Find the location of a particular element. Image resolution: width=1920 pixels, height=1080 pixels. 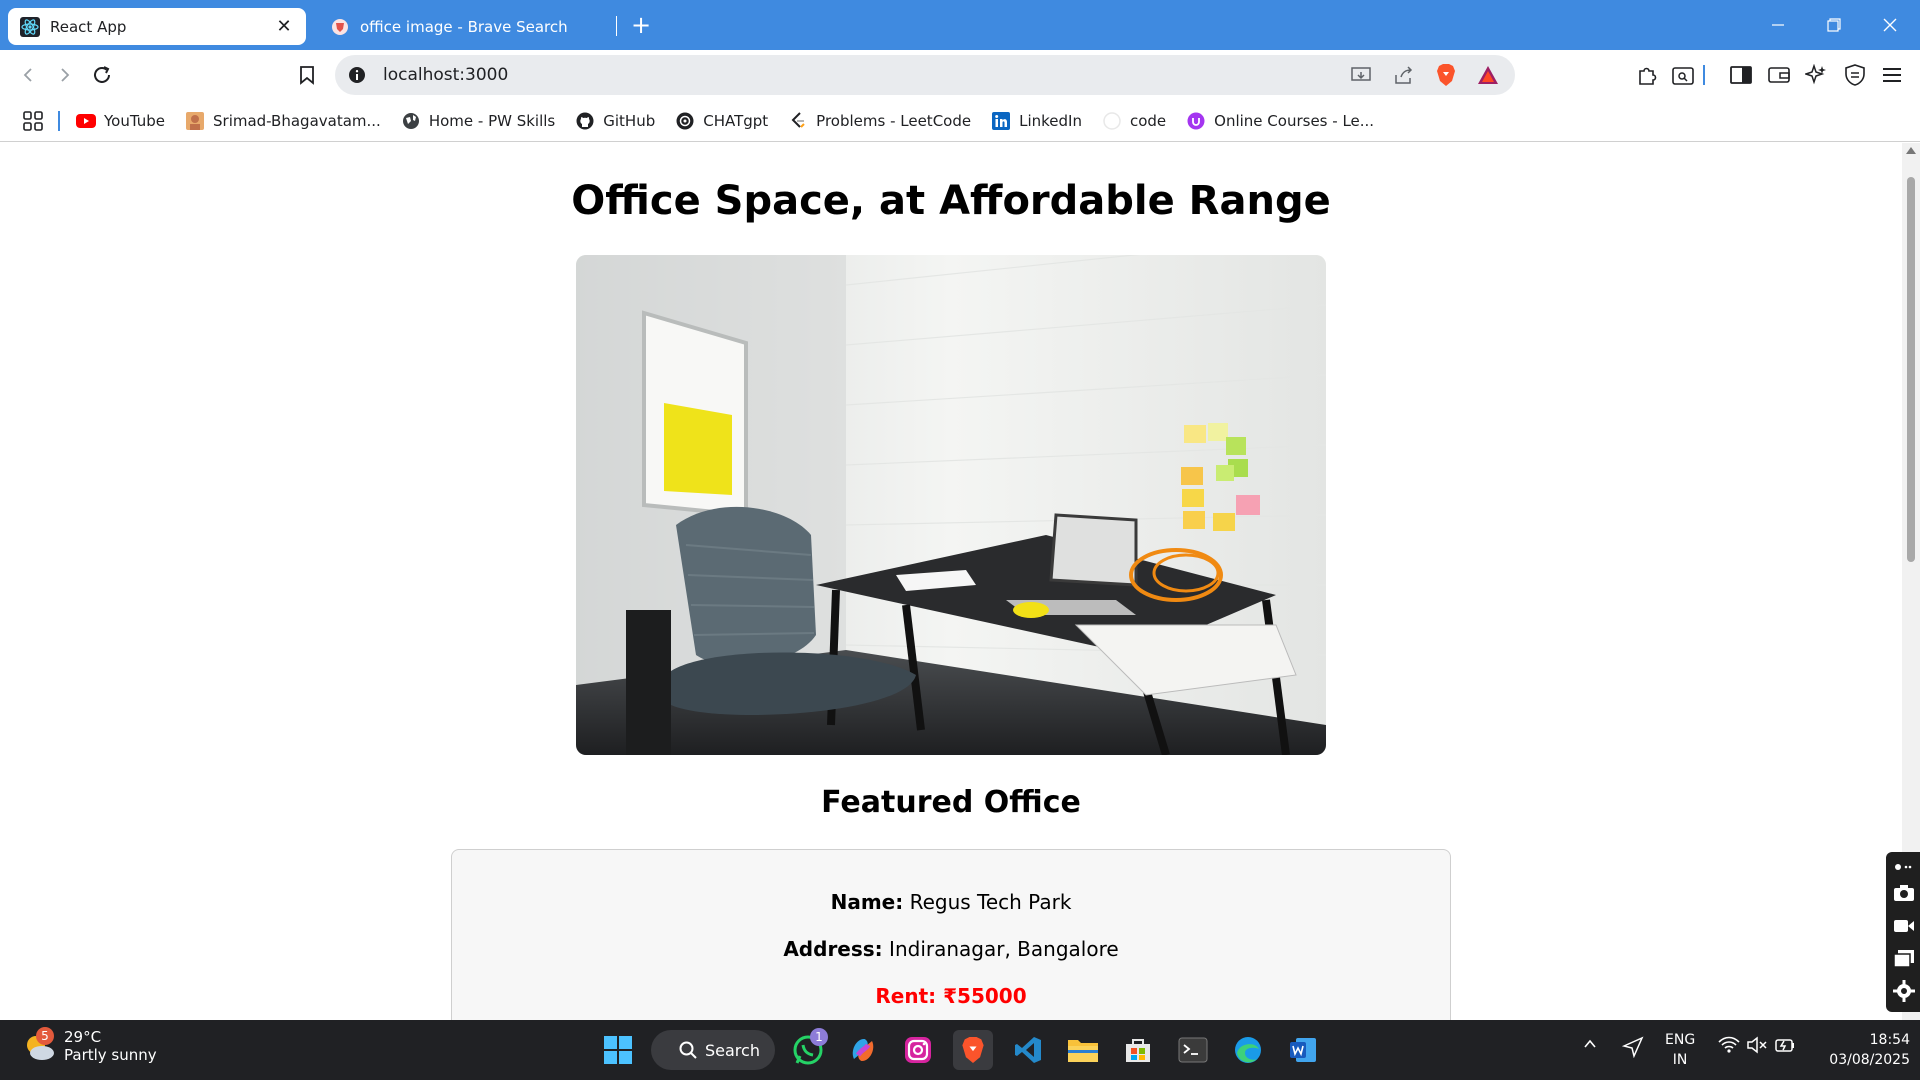

bookmark-label: GitHub is located at coordinates (629, 120).